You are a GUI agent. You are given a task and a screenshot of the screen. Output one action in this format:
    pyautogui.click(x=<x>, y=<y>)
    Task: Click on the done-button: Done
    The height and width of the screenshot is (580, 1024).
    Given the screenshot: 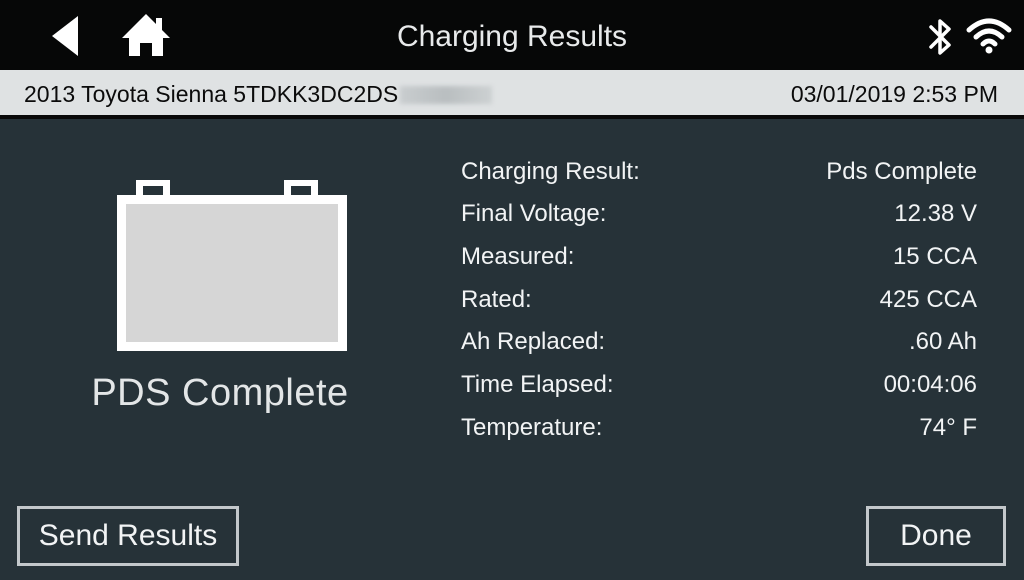 What is the action you would take?
    pyautogui.click(x=936, y=536)
    